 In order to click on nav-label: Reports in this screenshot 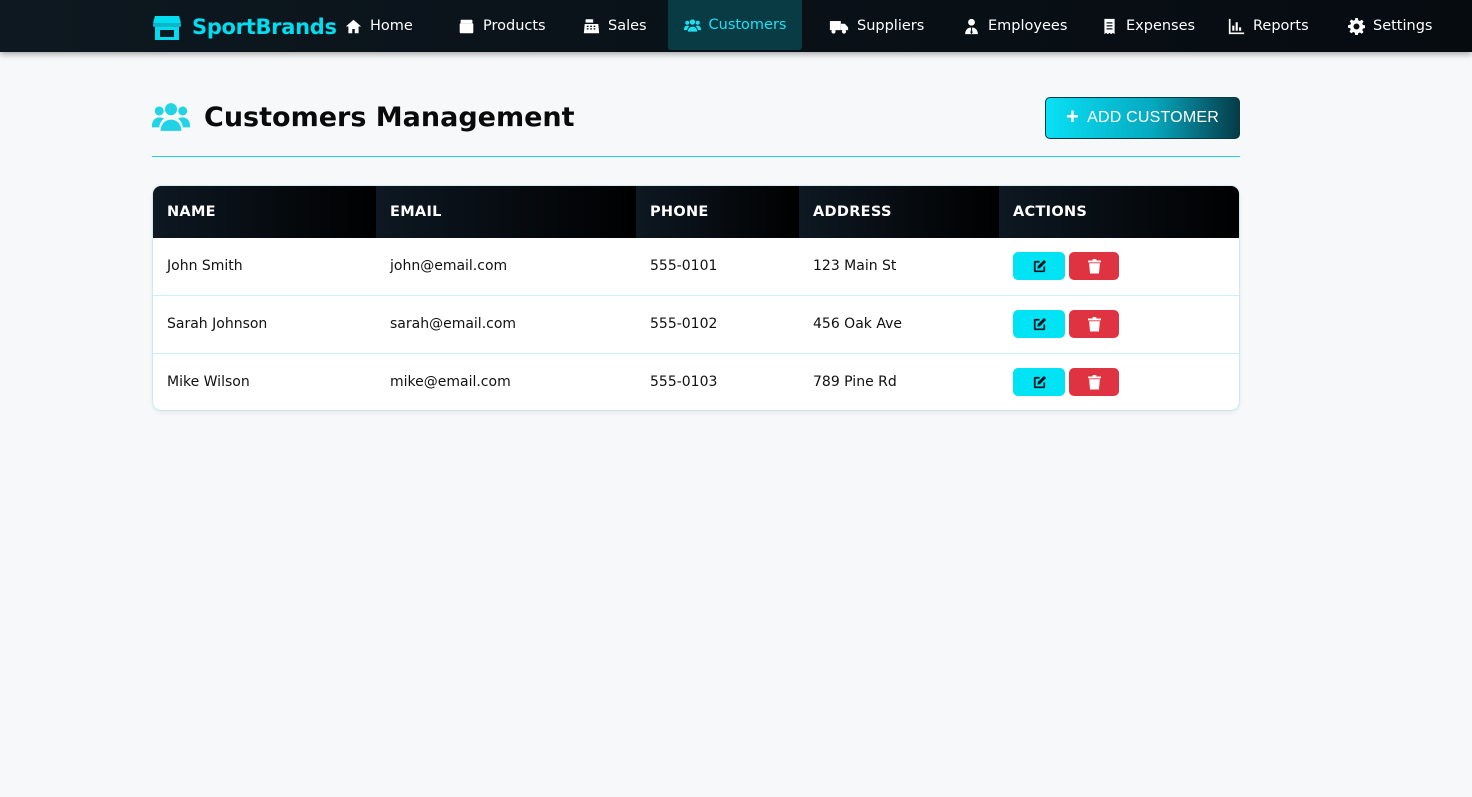, I will do `click(1281, 26)`.